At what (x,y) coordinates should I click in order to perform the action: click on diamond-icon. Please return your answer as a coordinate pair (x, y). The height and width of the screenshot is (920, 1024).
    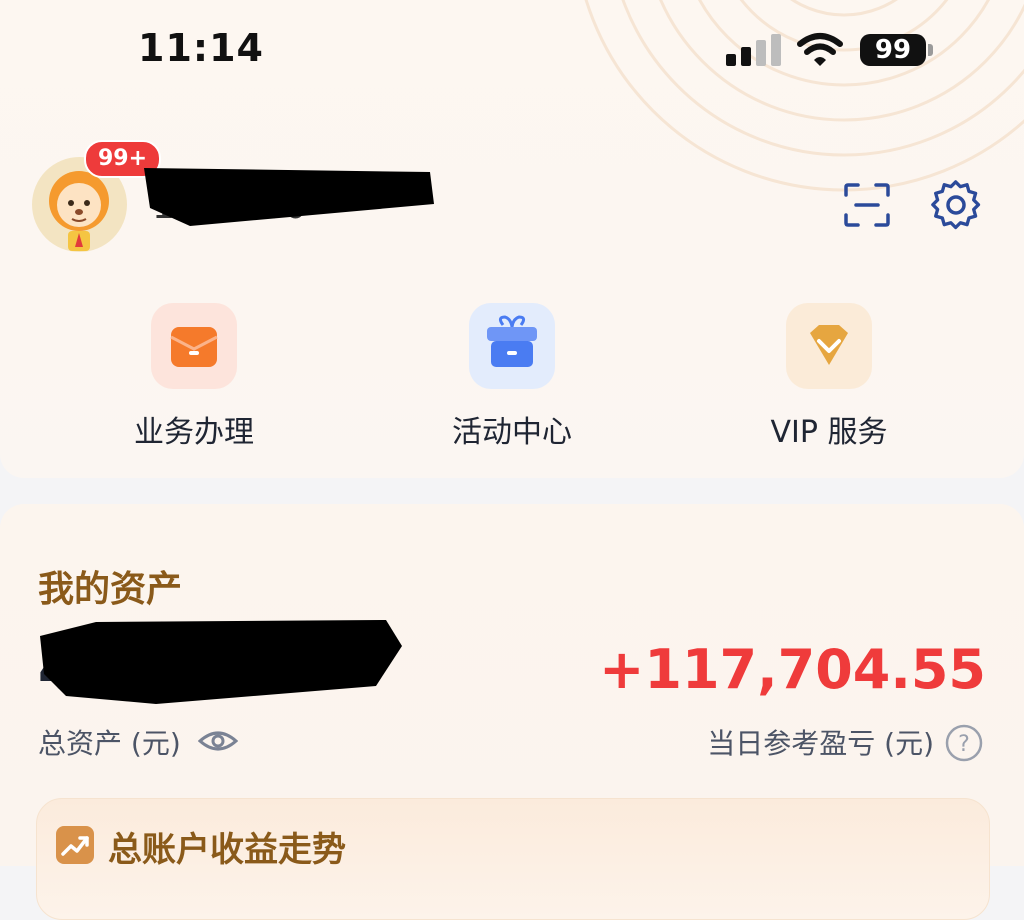
    Looking at the image, I should click on (829, 346).